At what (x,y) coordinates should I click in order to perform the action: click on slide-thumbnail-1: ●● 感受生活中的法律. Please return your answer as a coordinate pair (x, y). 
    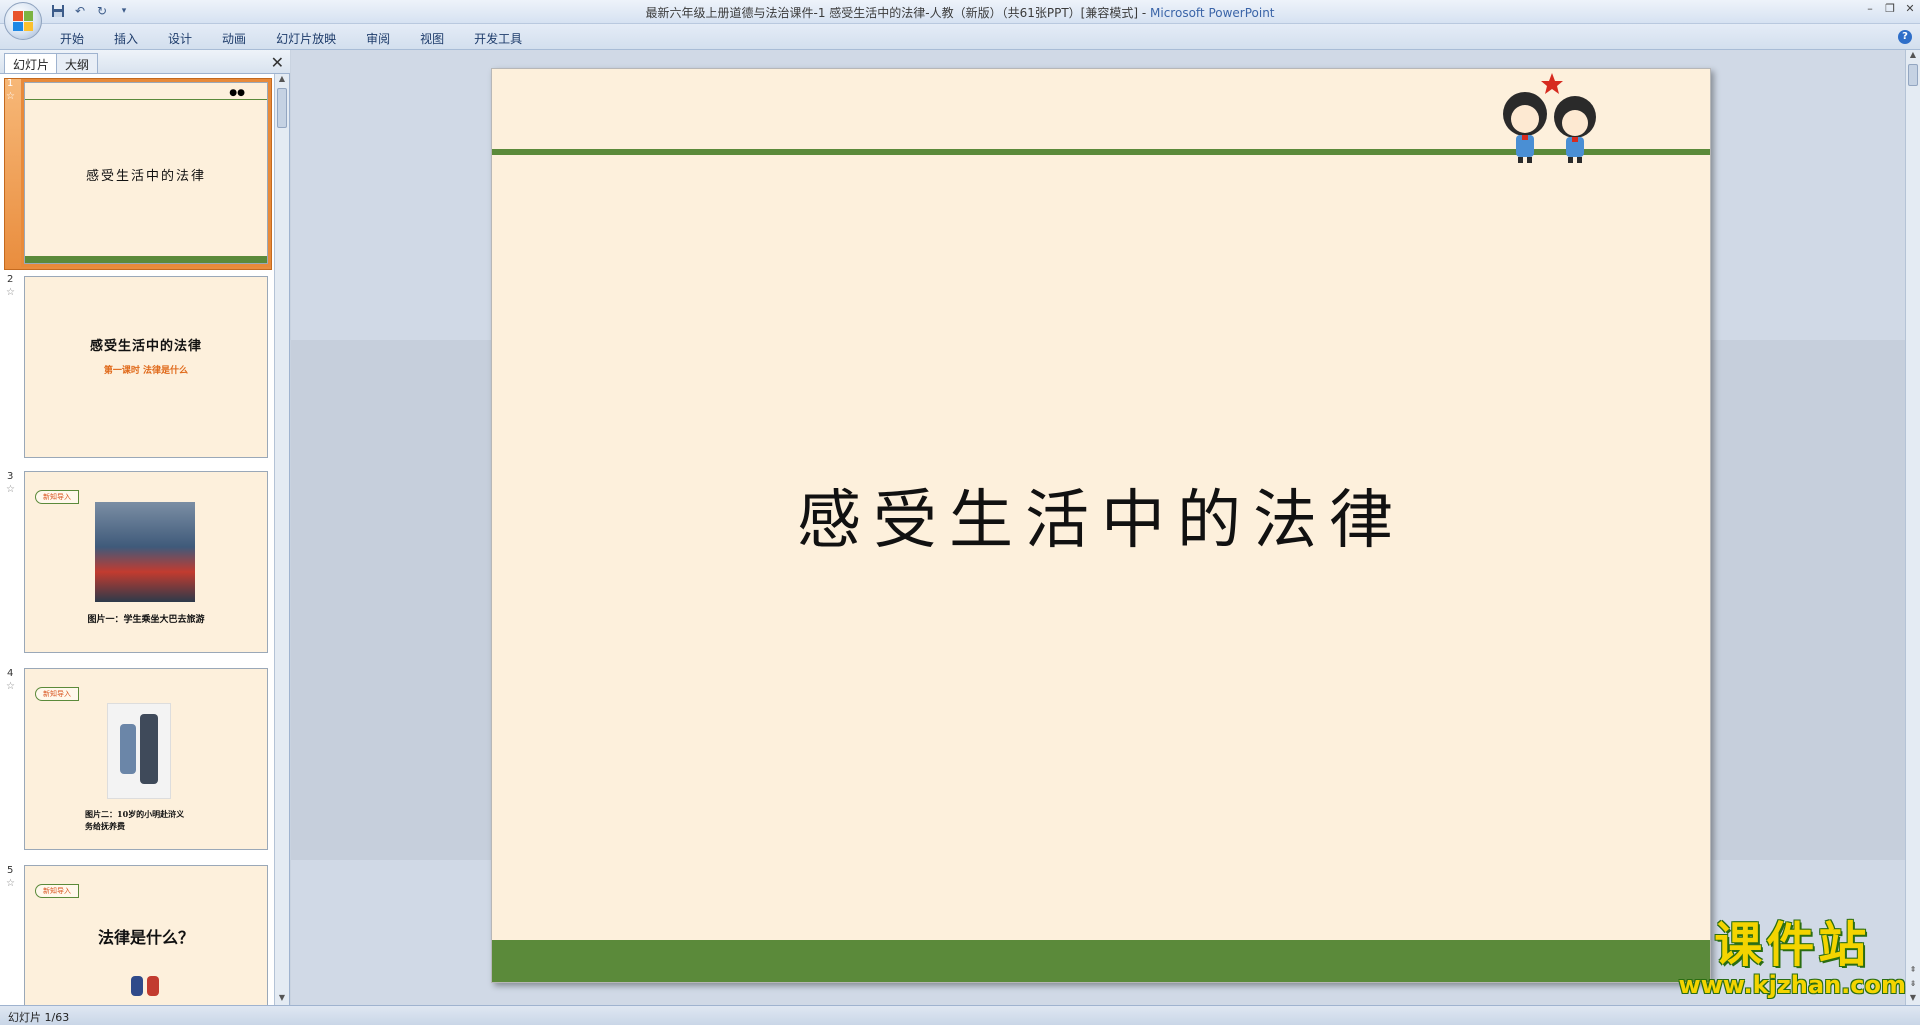
    Looking at the image, I should click on (146, 173).